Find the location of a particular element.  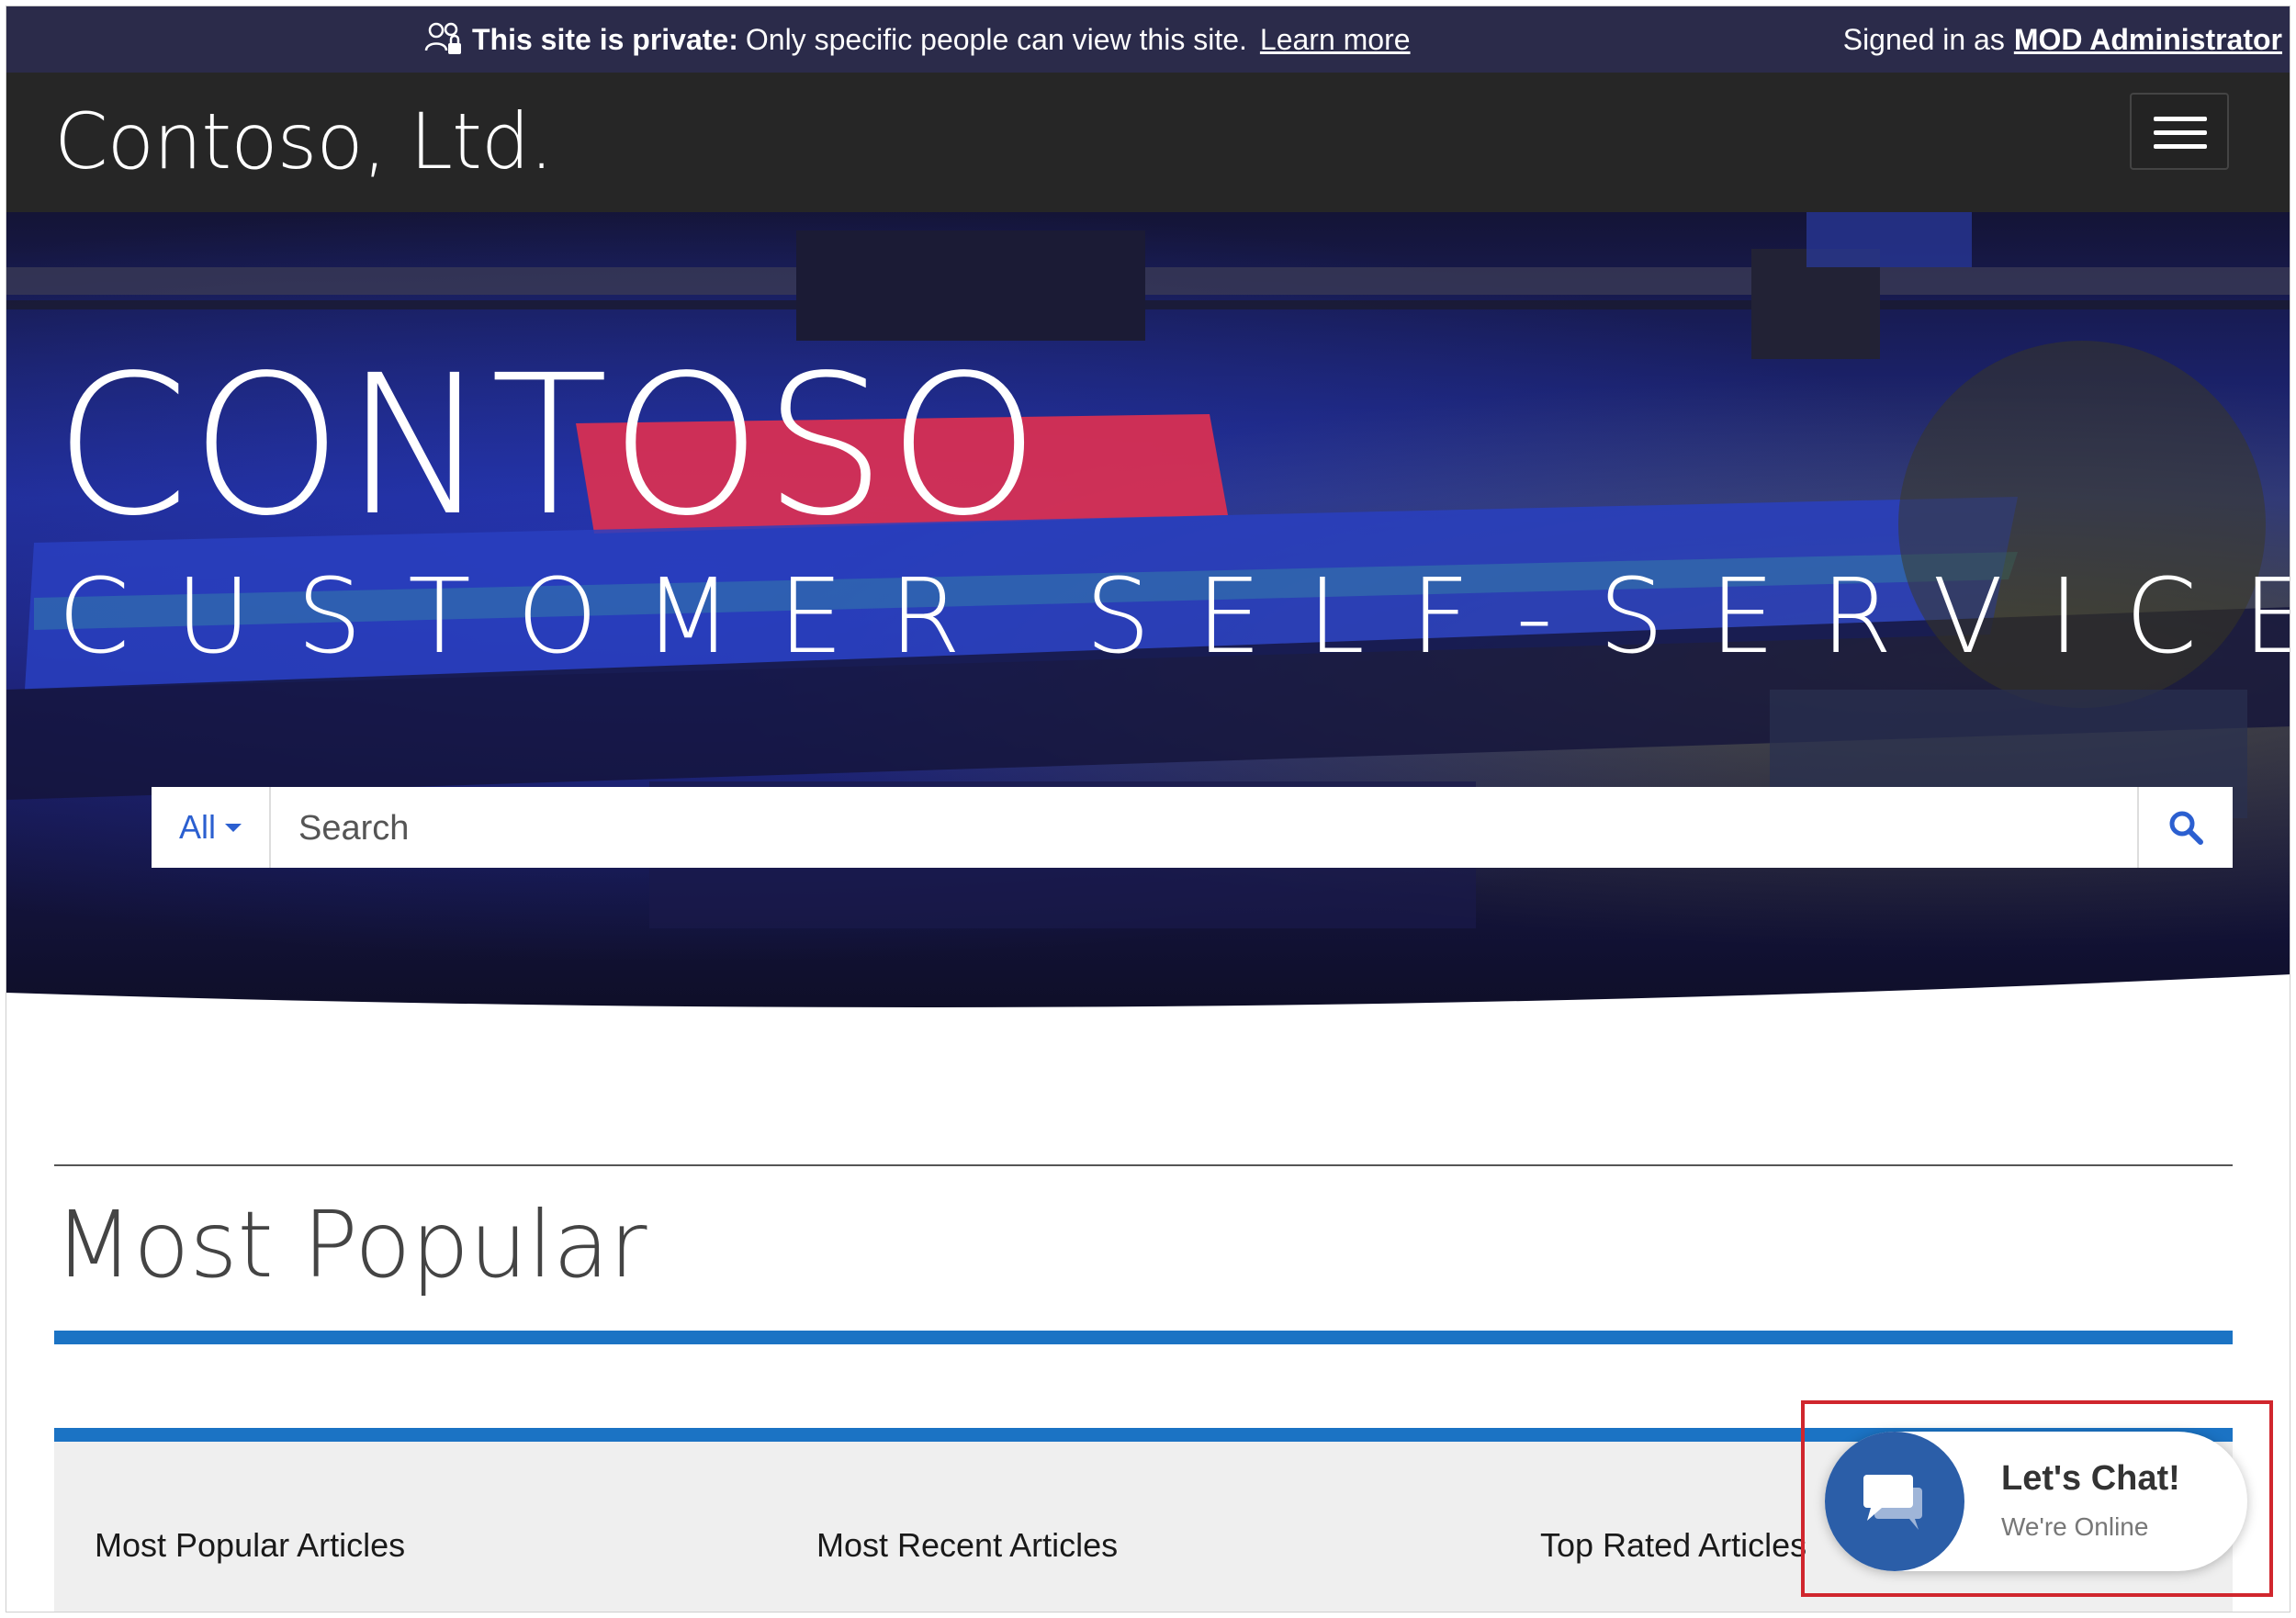

hero-subtitle: CUSTOMER SELF-SERVICE is located at coordinates (1174, 617).